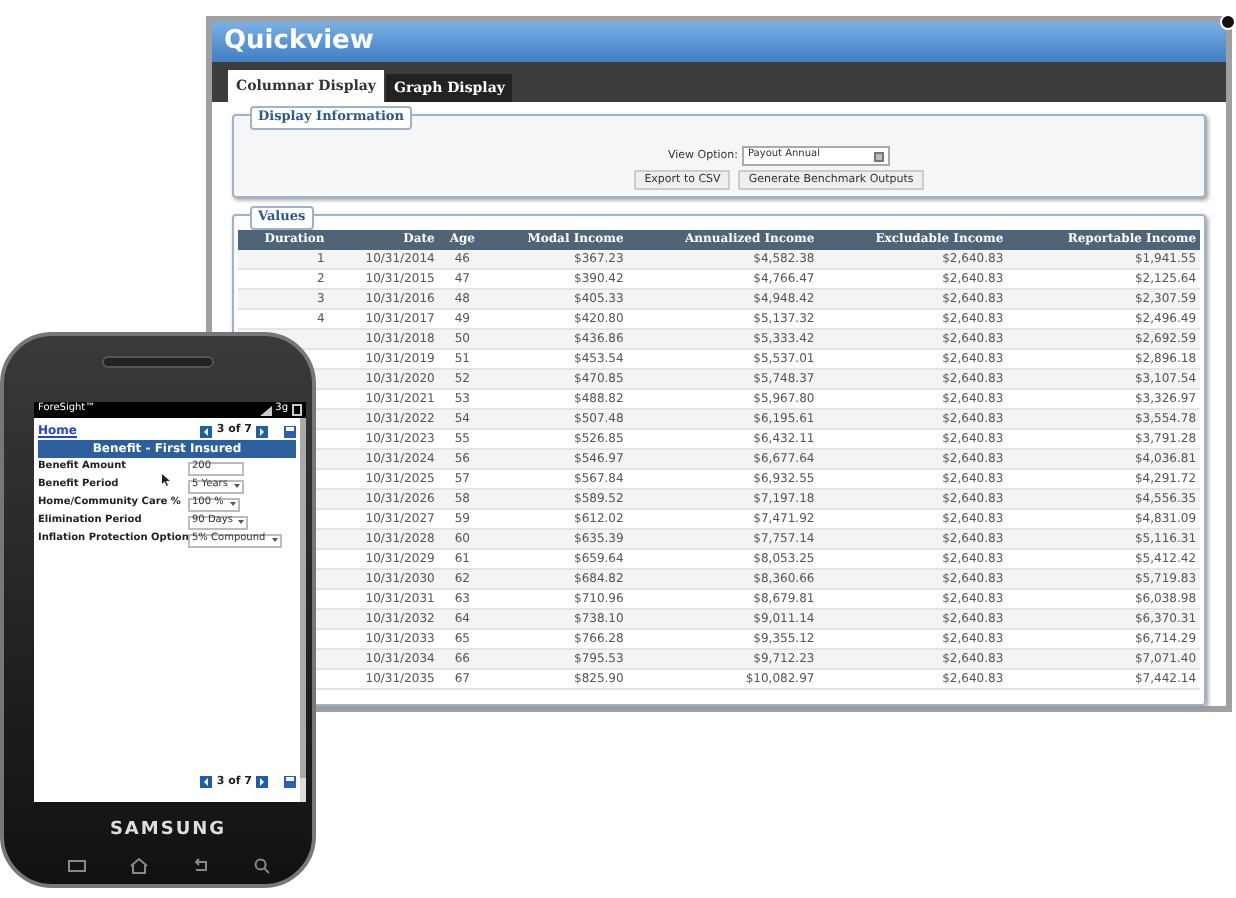 This screenshot has height=898, width=1236. I want to click on search-icon, so click(261, 865).